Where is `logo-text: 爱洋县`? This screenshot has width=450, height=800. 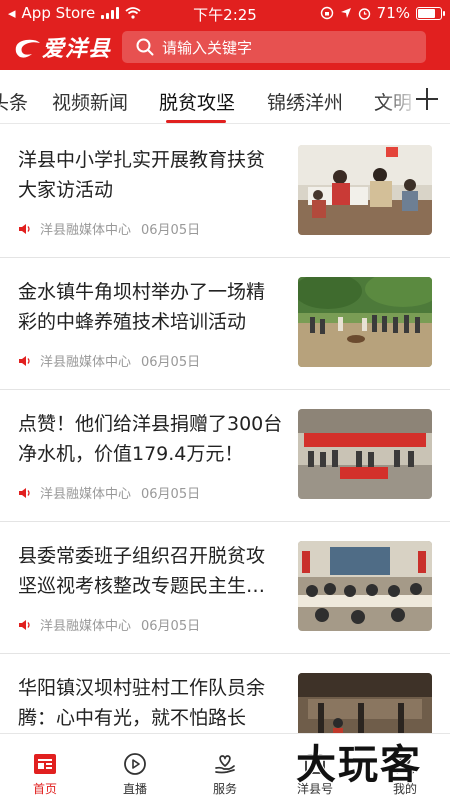 logo-text: 爱洋县 is located at coordinates (77, 49).